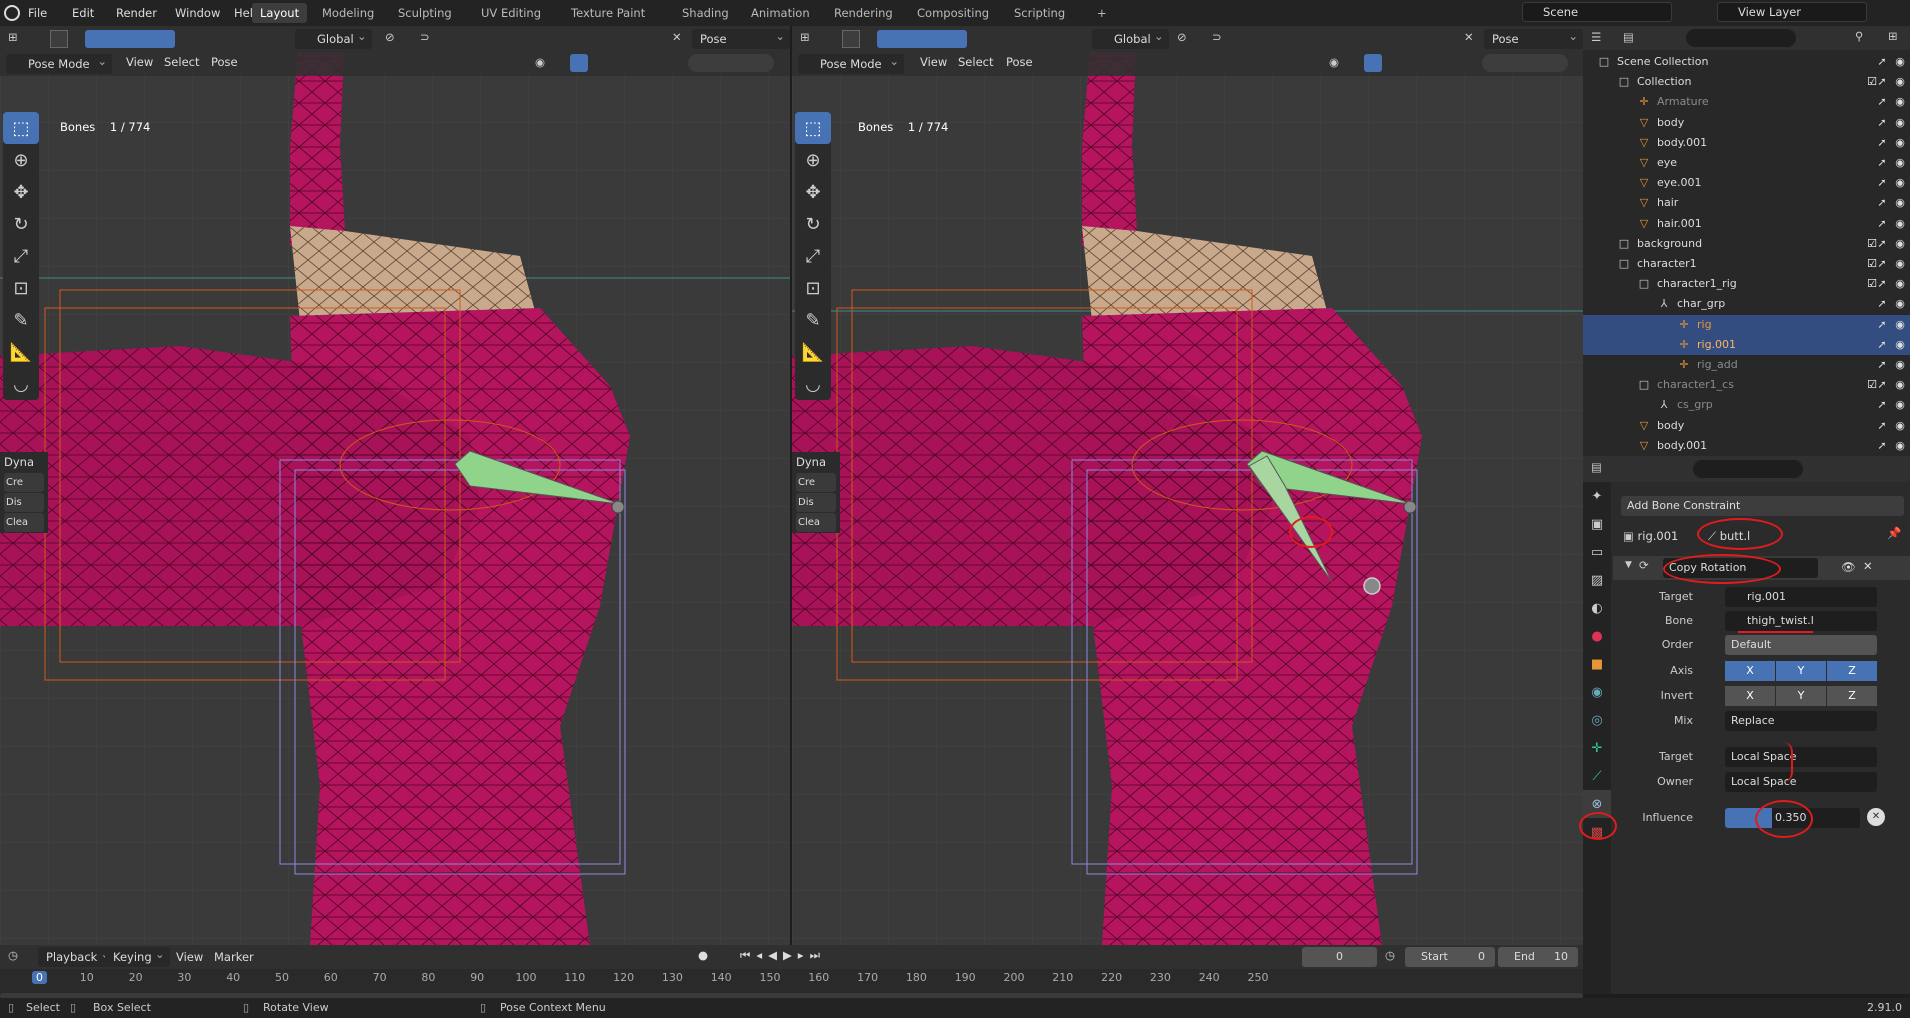 The width and height of the screenshot is (1910, 1018). Describe the element at coordinates (21, 384) in the screenshot. I see `pose-tool-icon: ◡` at that location.